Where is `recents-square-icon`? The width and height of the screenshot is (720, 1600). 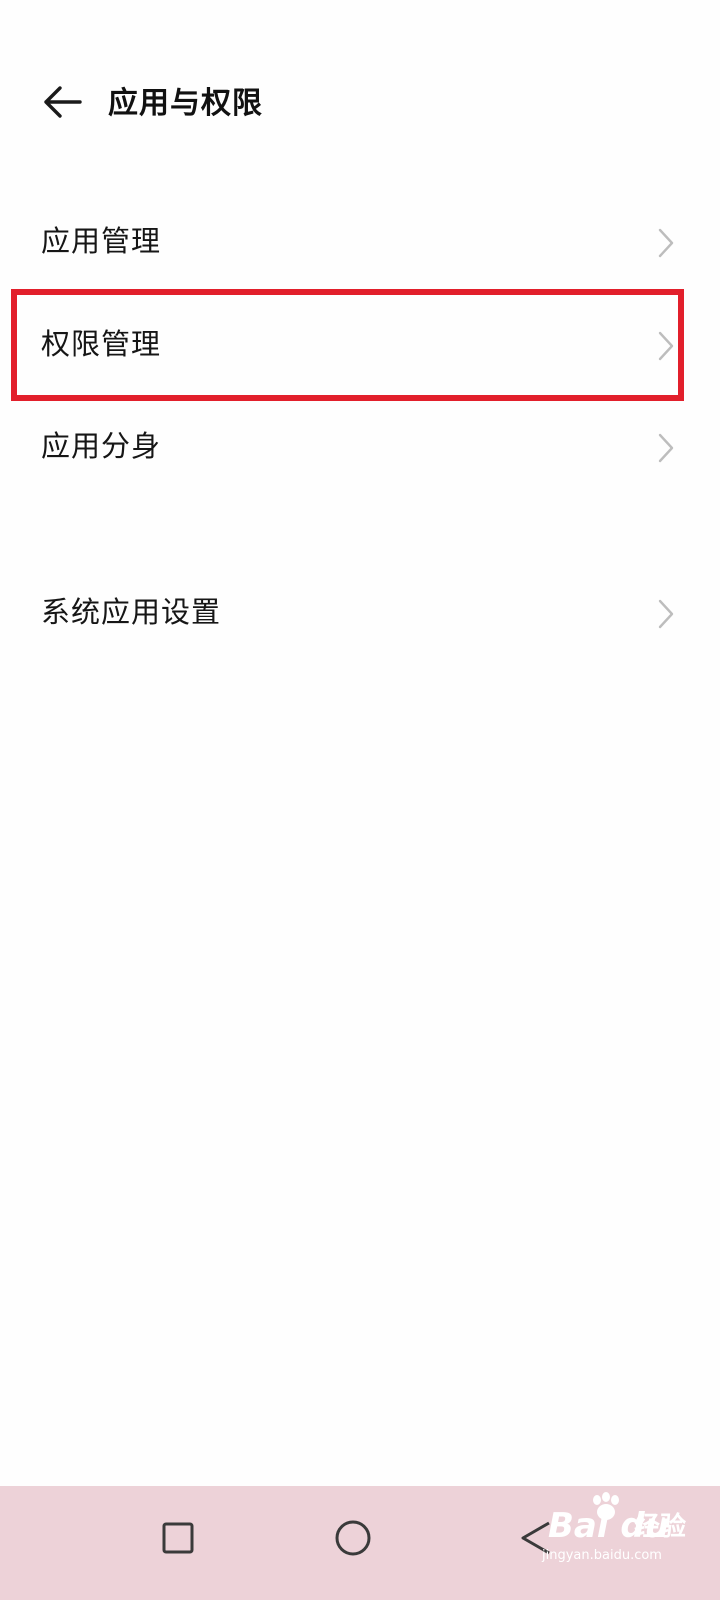 recents-square-icon is located at coordinates (178, 1538).